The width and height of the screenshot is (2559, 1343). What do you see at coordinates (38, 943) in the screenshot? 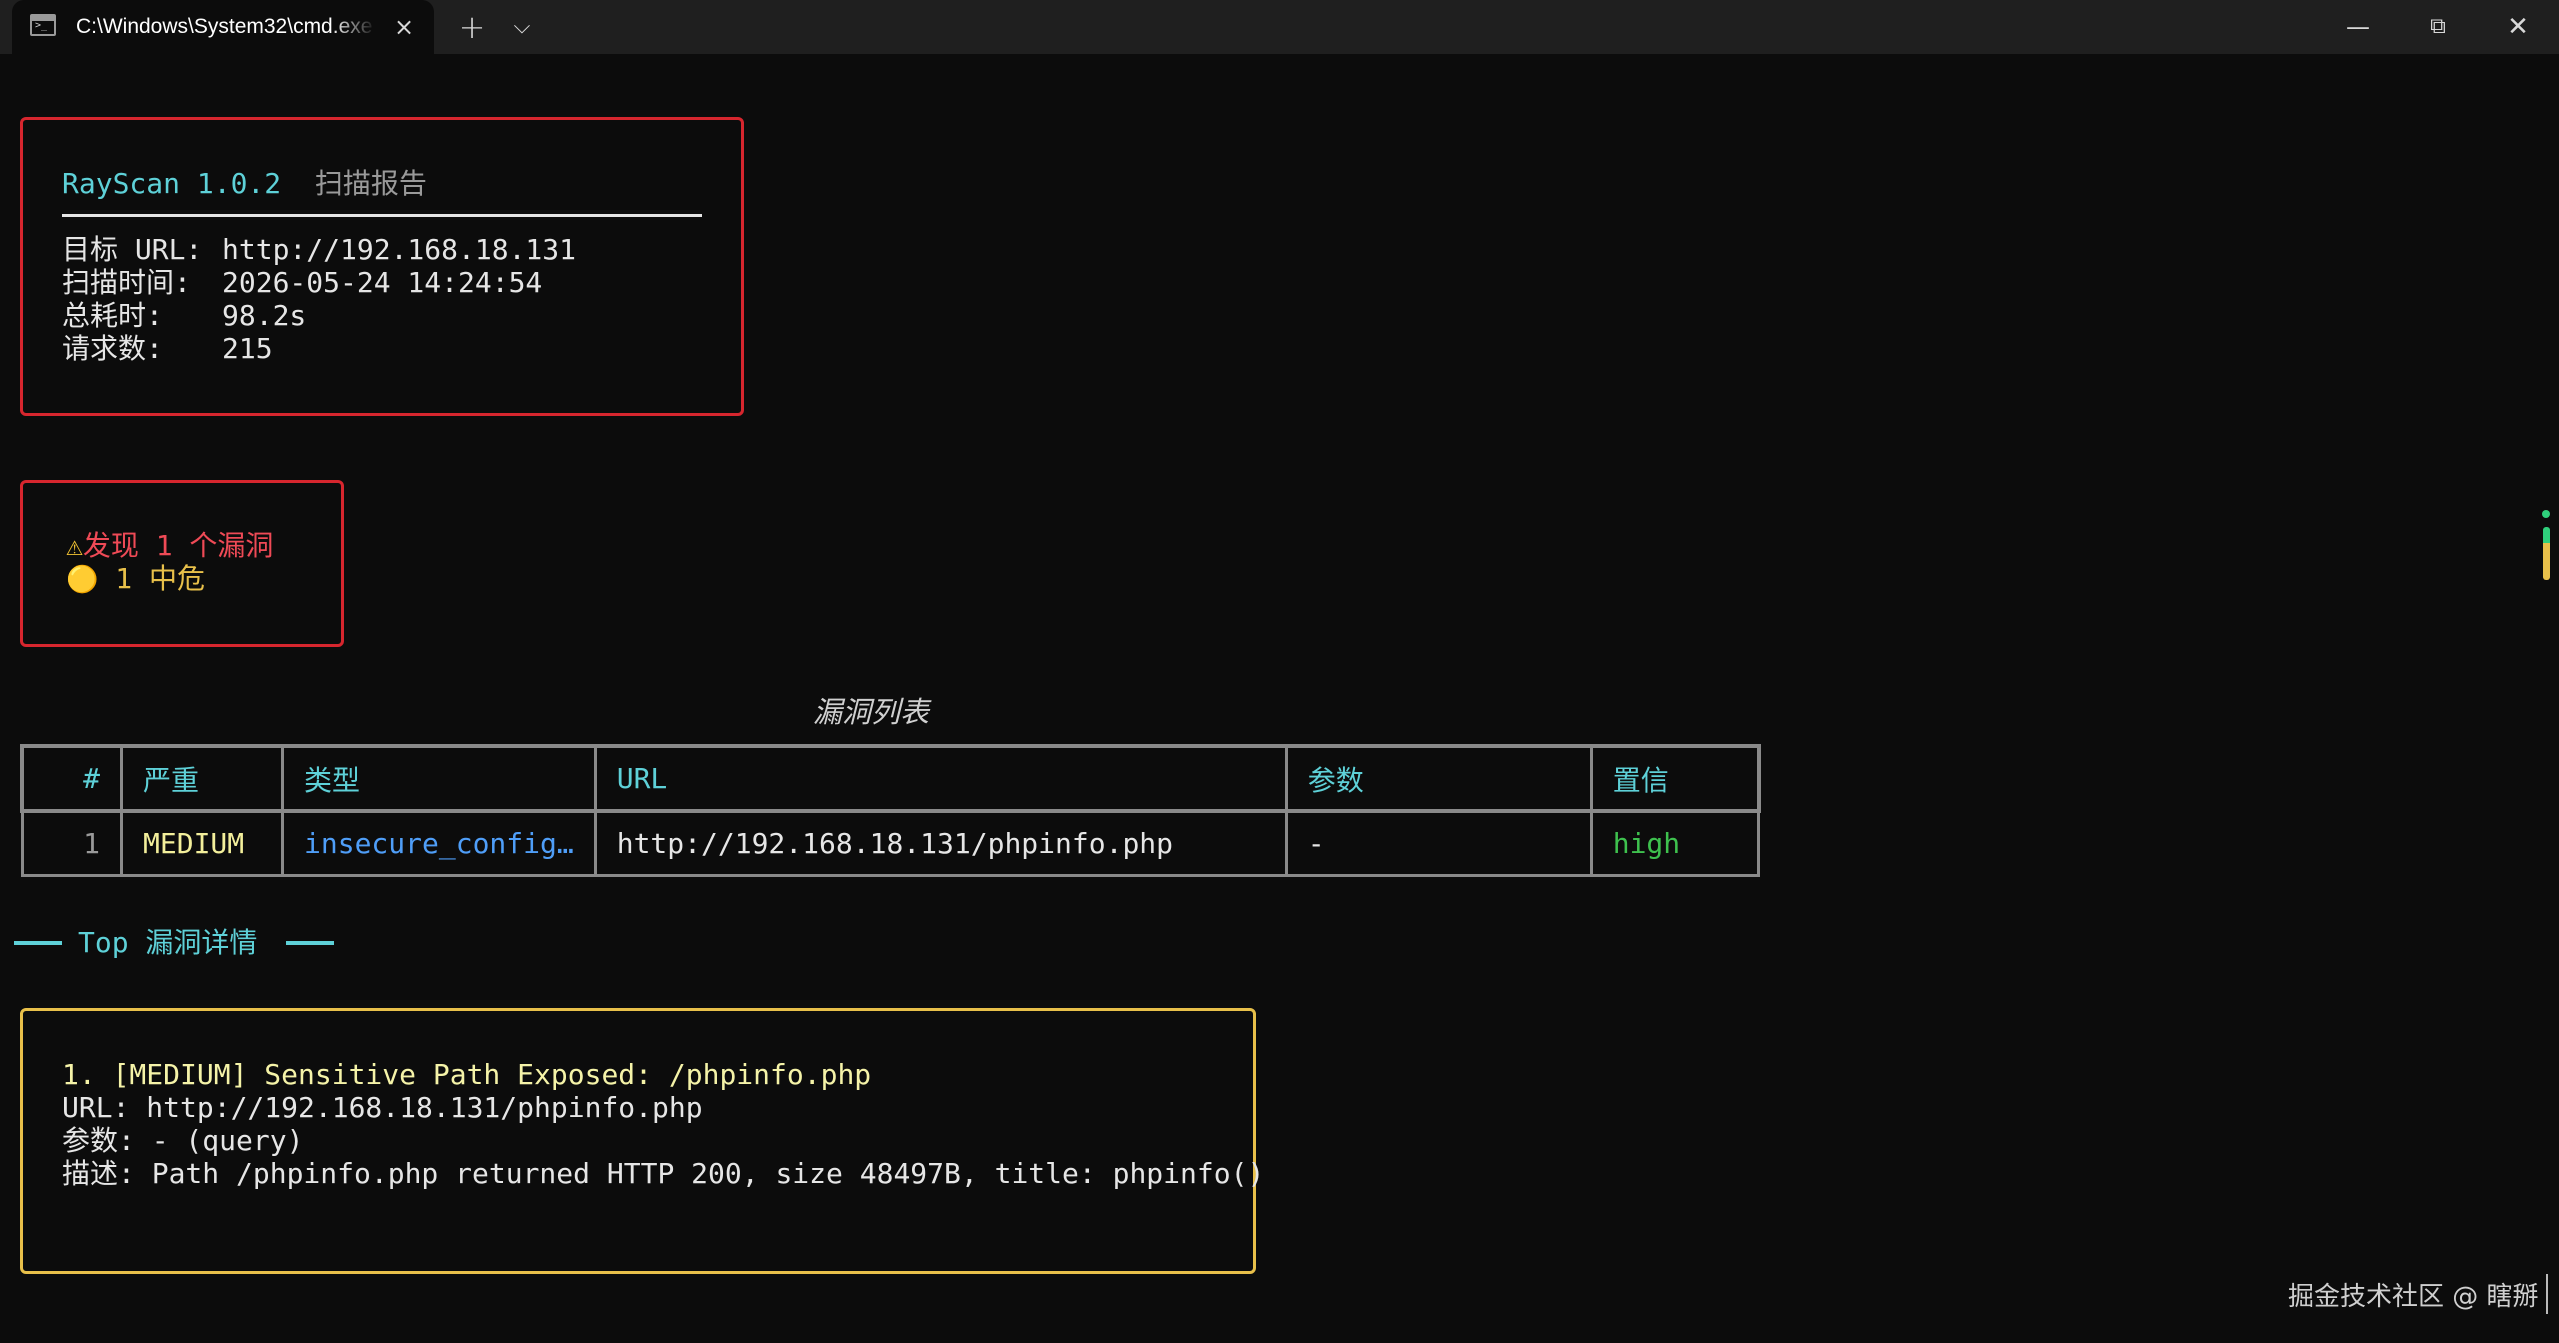
I see `section-rule-left` at bounding box center [38, 943].